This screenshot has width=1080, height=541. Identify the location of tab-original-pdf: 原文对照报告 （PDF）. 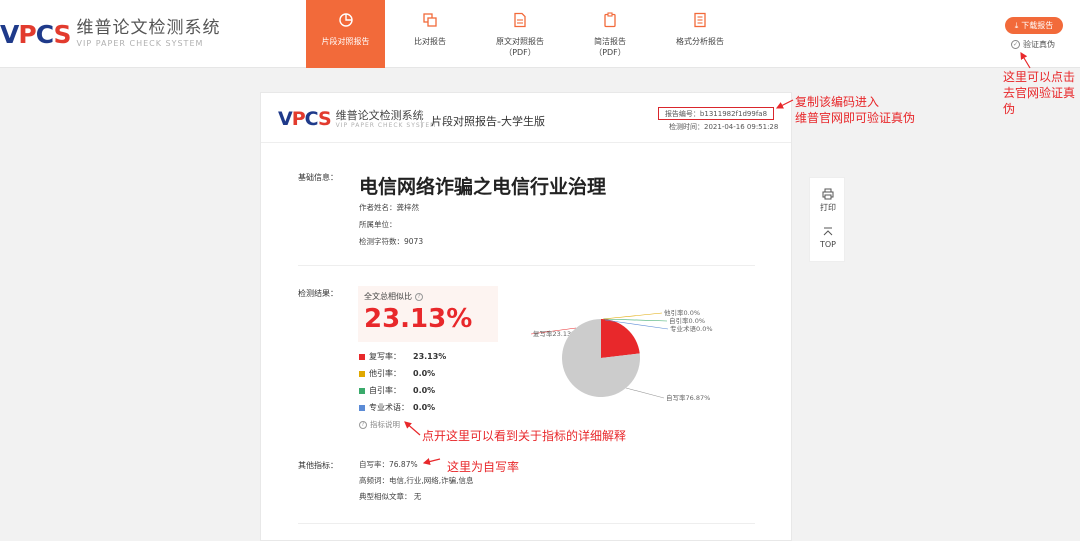
(520, 34).